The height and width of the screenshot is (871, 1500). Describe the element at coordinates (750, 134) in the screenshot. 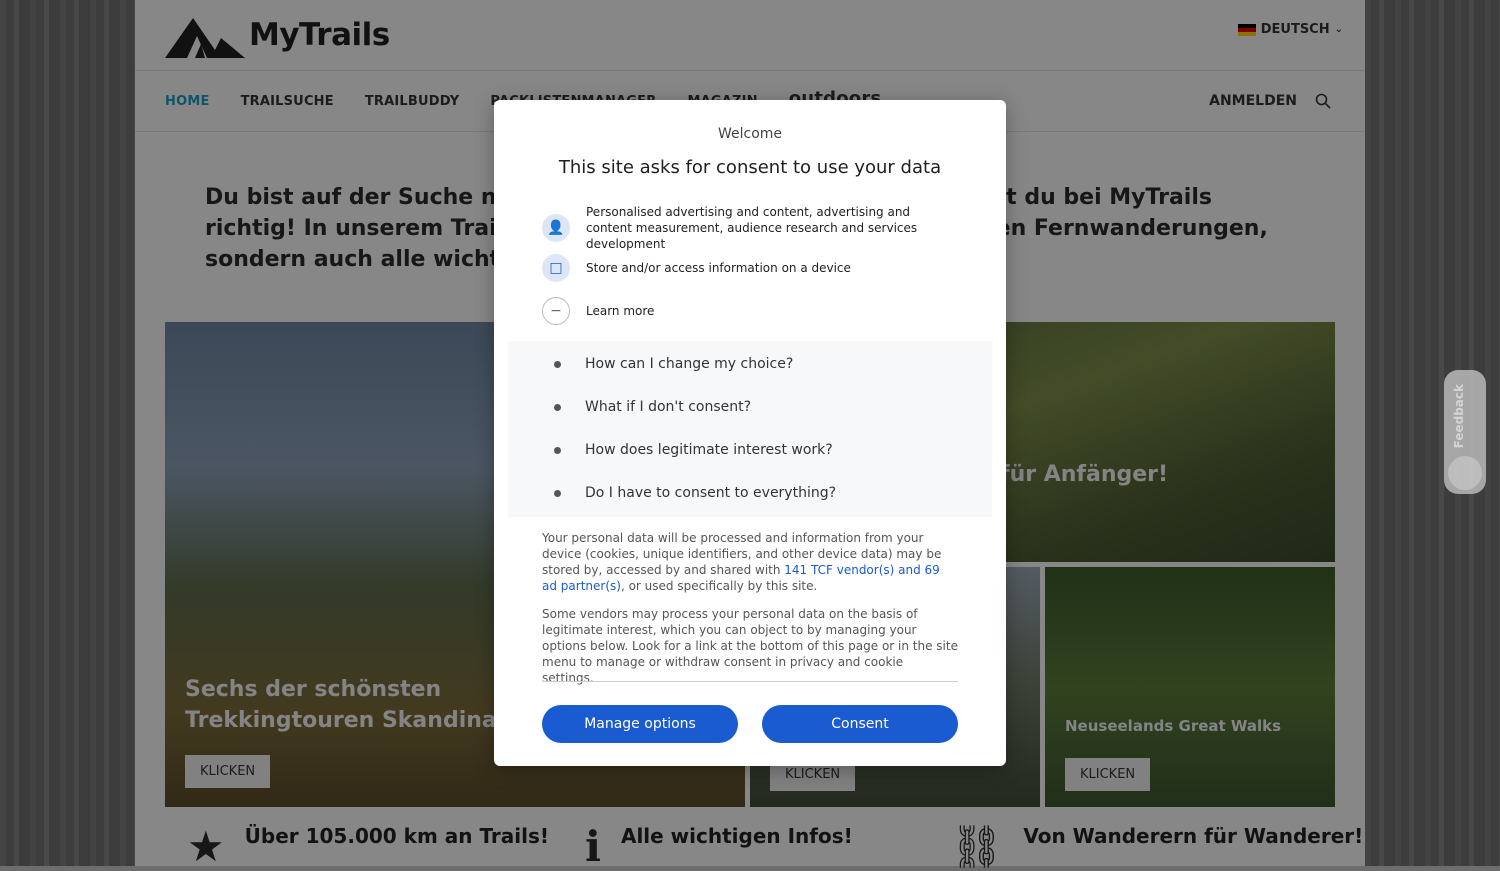

I see `consent-welcome: Welcome` at that location.